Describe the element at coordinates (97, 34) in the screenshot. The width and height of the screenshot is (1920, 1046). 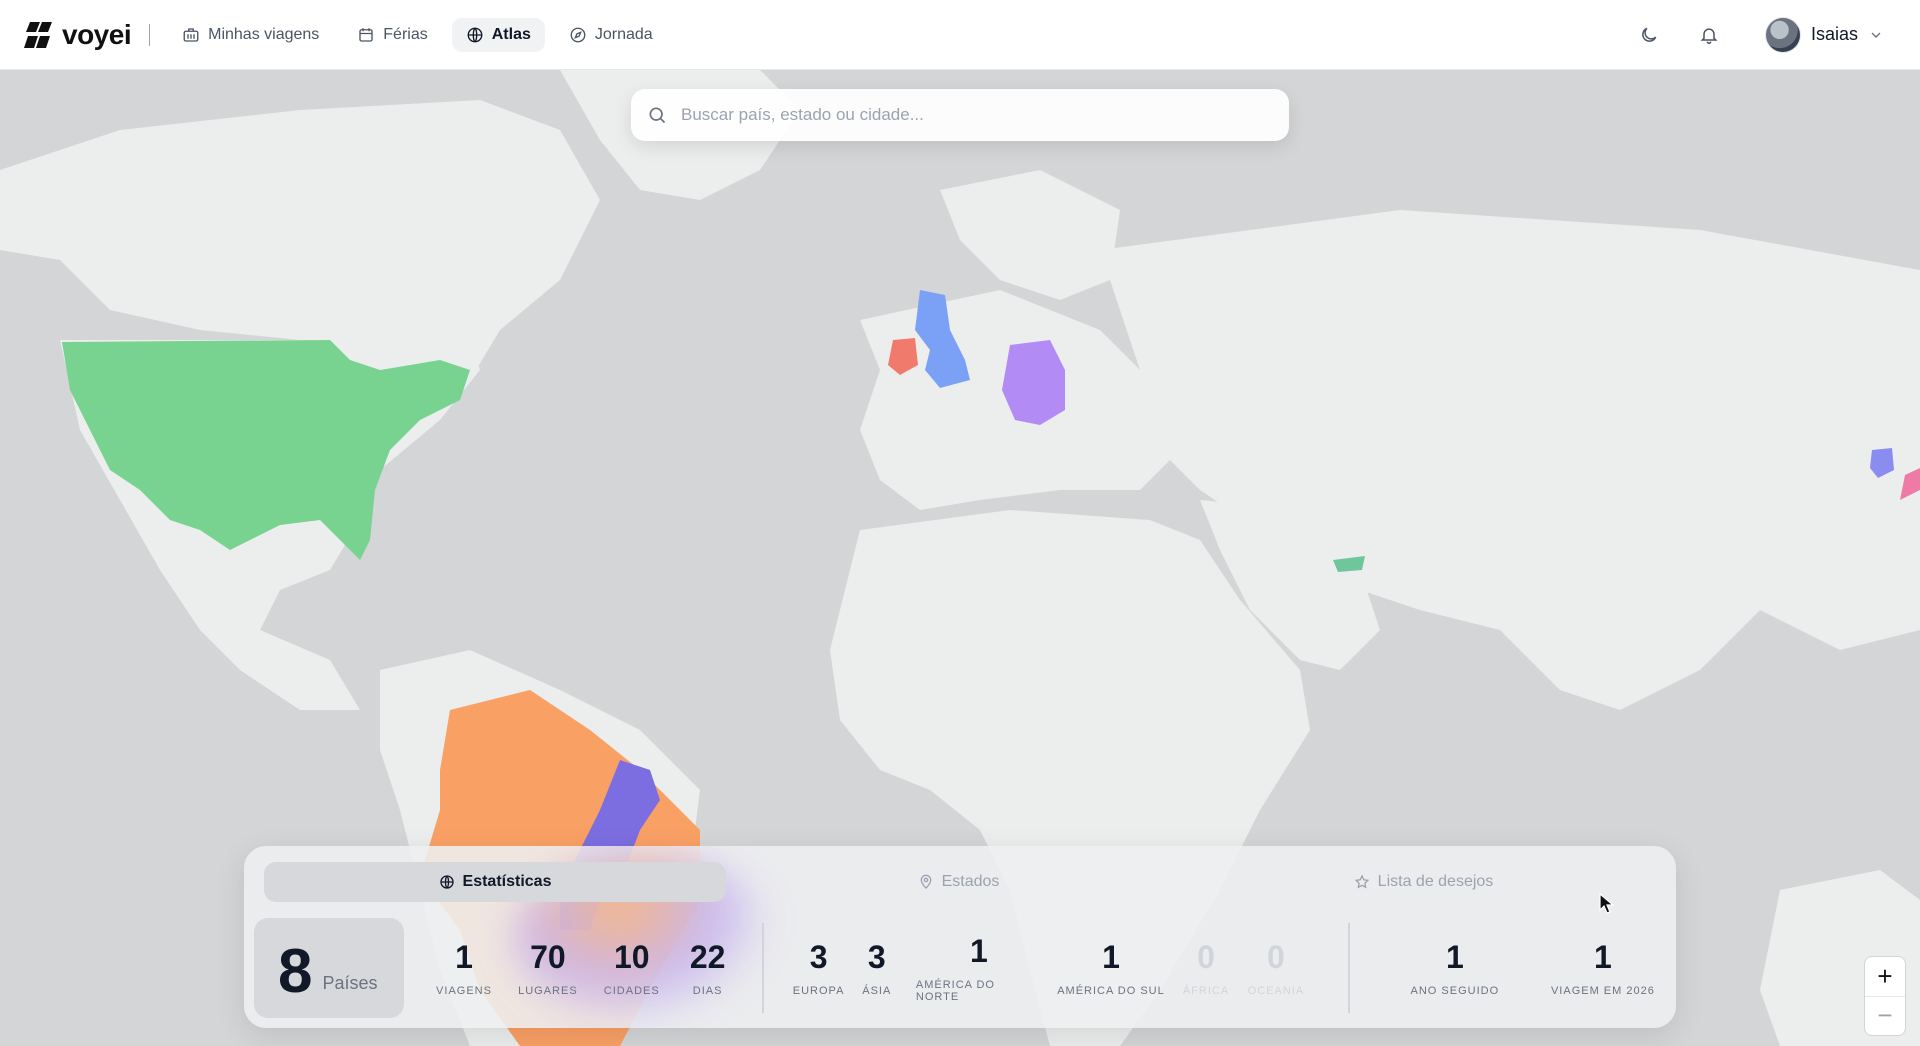
I see `brand-name: voyei` at that location.